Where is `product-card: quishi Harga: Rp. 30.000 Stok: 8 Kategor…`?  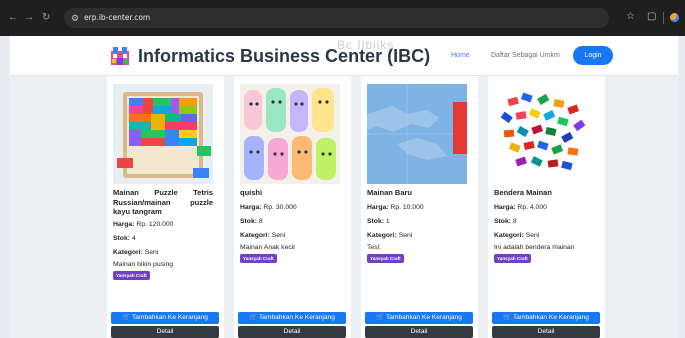 product-card: quishi Harga: Rp. 30.000 Stok: 8 Kategor… is located at coordinates (292, 207).